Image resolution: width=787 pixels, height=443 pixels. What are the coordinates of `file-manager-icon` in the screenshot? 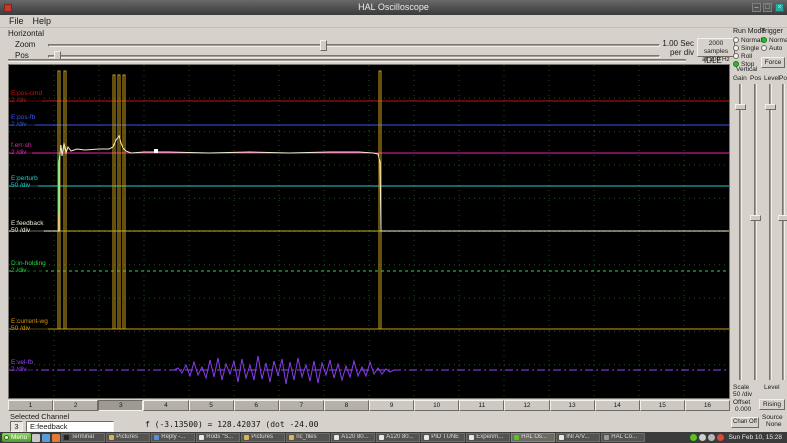 It's located at (46, 437).